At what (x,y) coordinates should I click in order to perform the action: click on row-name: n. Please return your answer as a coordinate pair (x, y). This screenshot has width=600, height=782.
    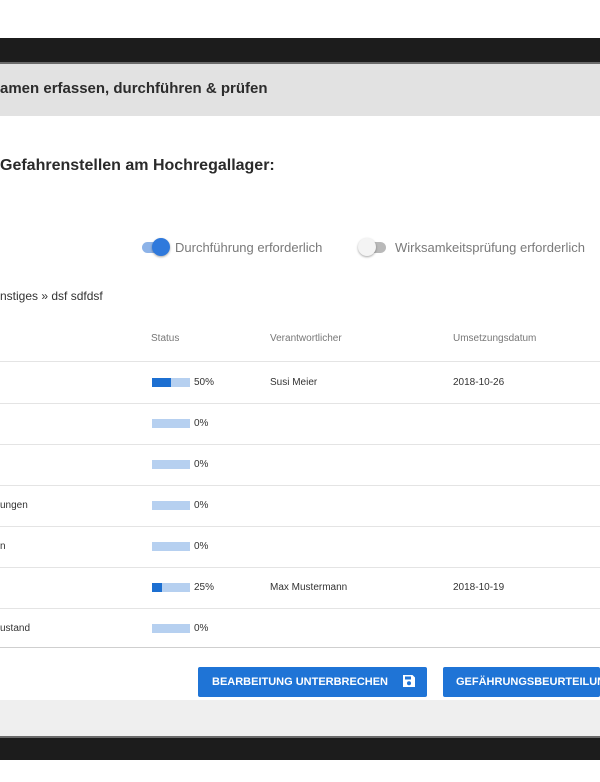
    Looking at the image, I should click on (3, 546).